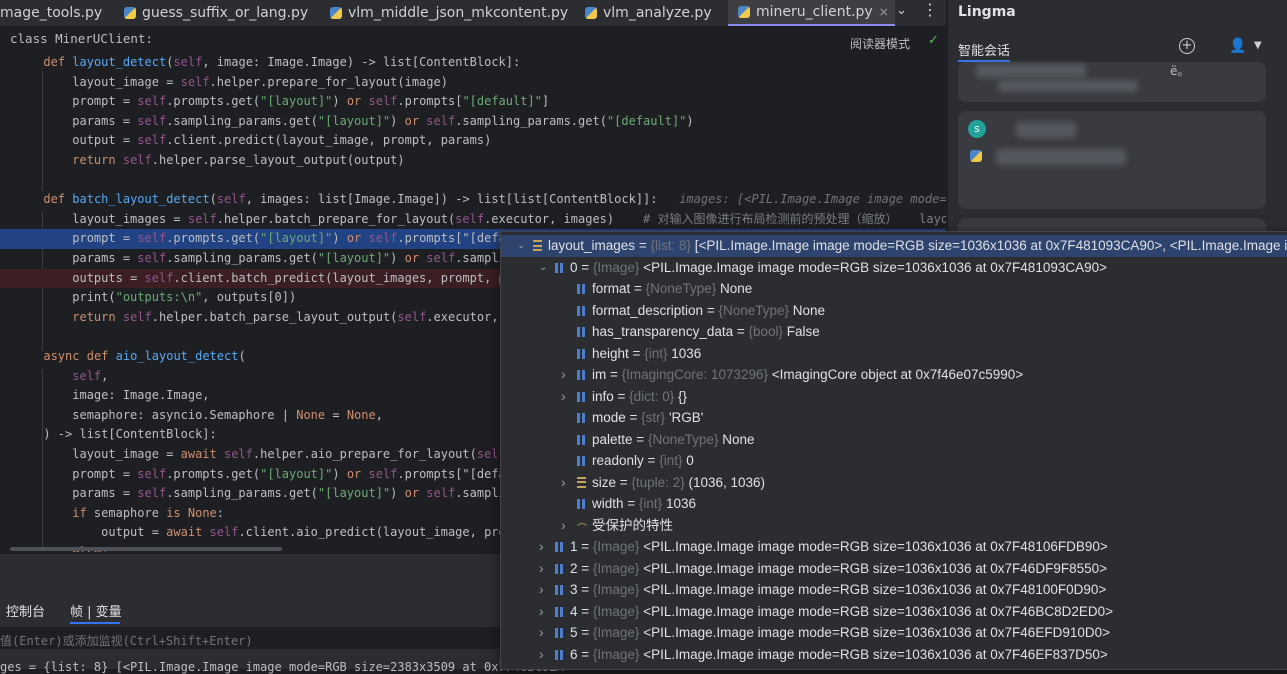 The width and height of the screenshot is (1287, 674). I want to click on variable-tree-row: format_description = {NoneType} None, so click(894, 311).